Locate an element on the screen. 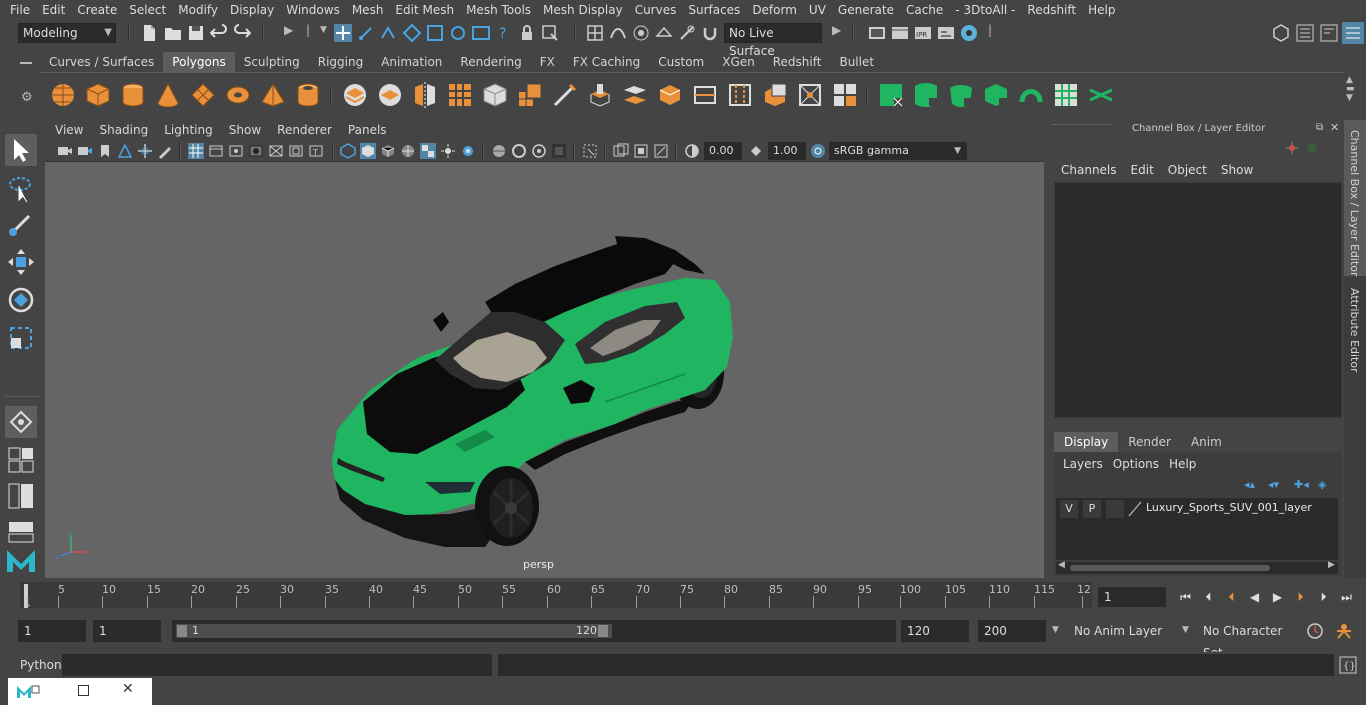 This screenshot has height=705, width=1366. menu-edit-mesh: Edit Mesh is located at coordinates (424, 10).